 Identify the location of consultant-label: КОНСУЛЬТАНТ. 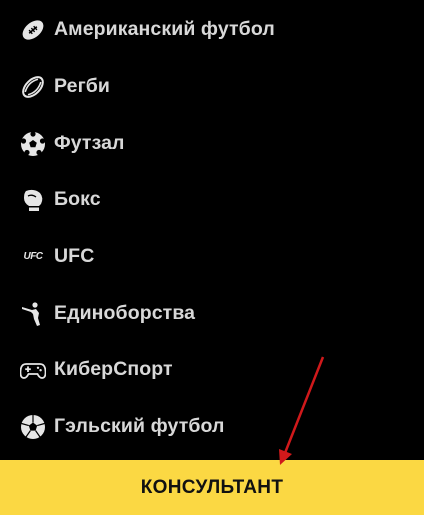
(212, 487).